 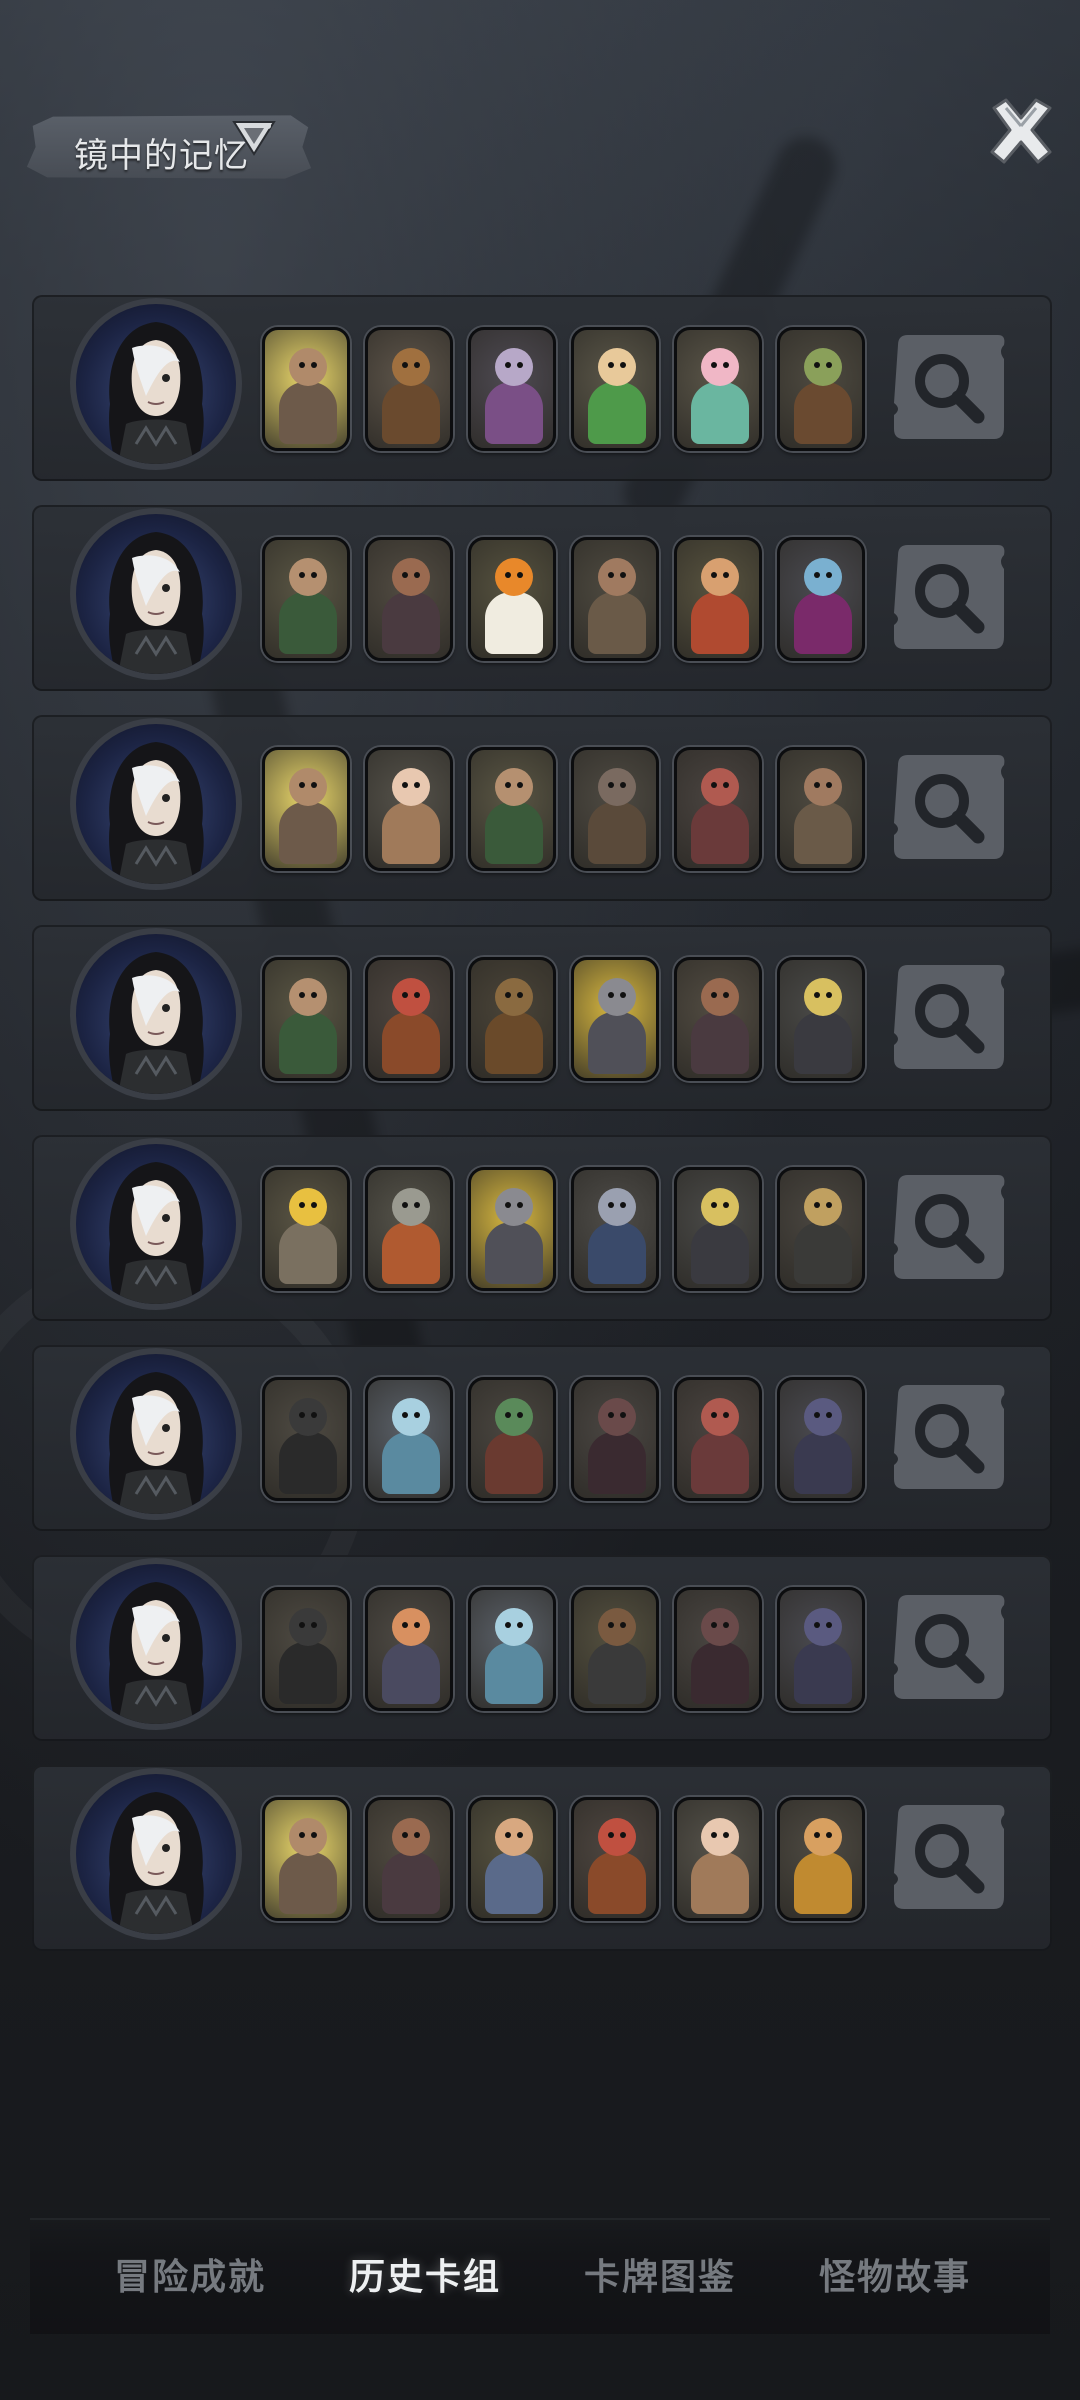 I want to click on pumpkin-head-card, so click(x=512, y=599).